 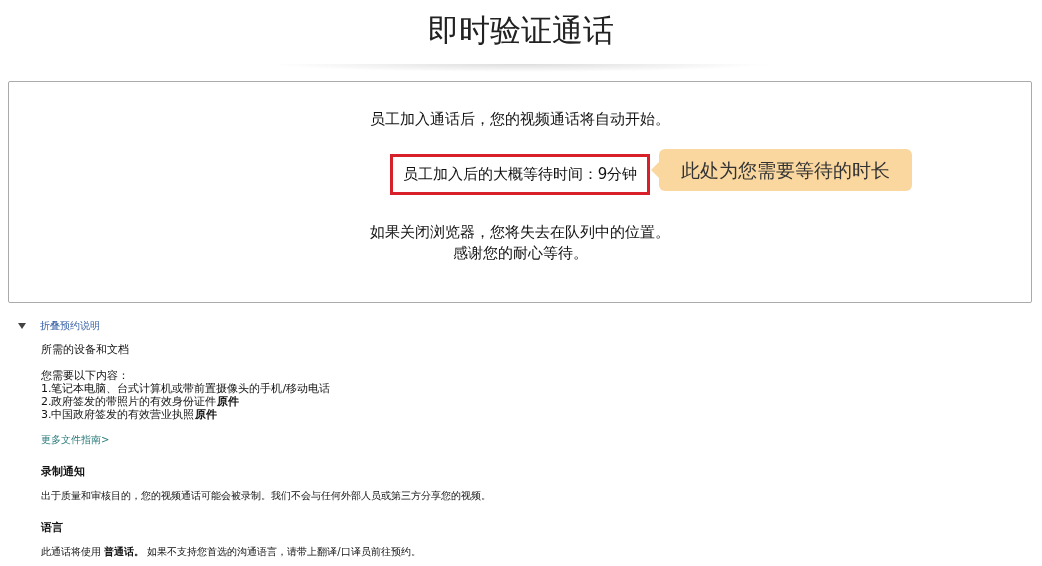 I want to click on section-text: 出于质量和审核目的，您的视频通话可能会被录制。我们不会与任何外部人员或第三方分享您的视频。, so click(x=266, y=496).